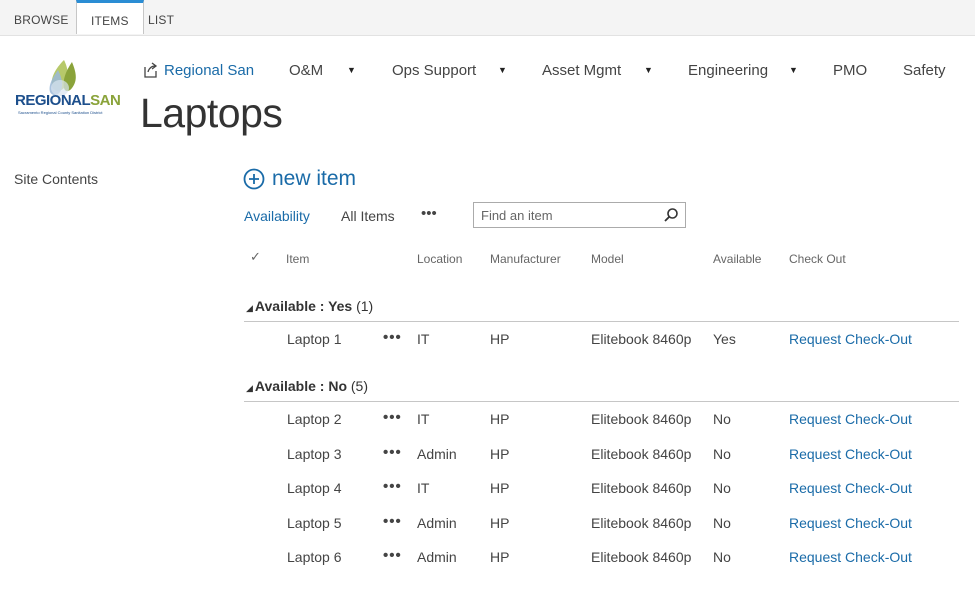 This screenshot has width=975, height=597. Describe the element at coordinates (434, 71) in the screenshot. I see `nav-item-ops-support: Ops Support` at that location.